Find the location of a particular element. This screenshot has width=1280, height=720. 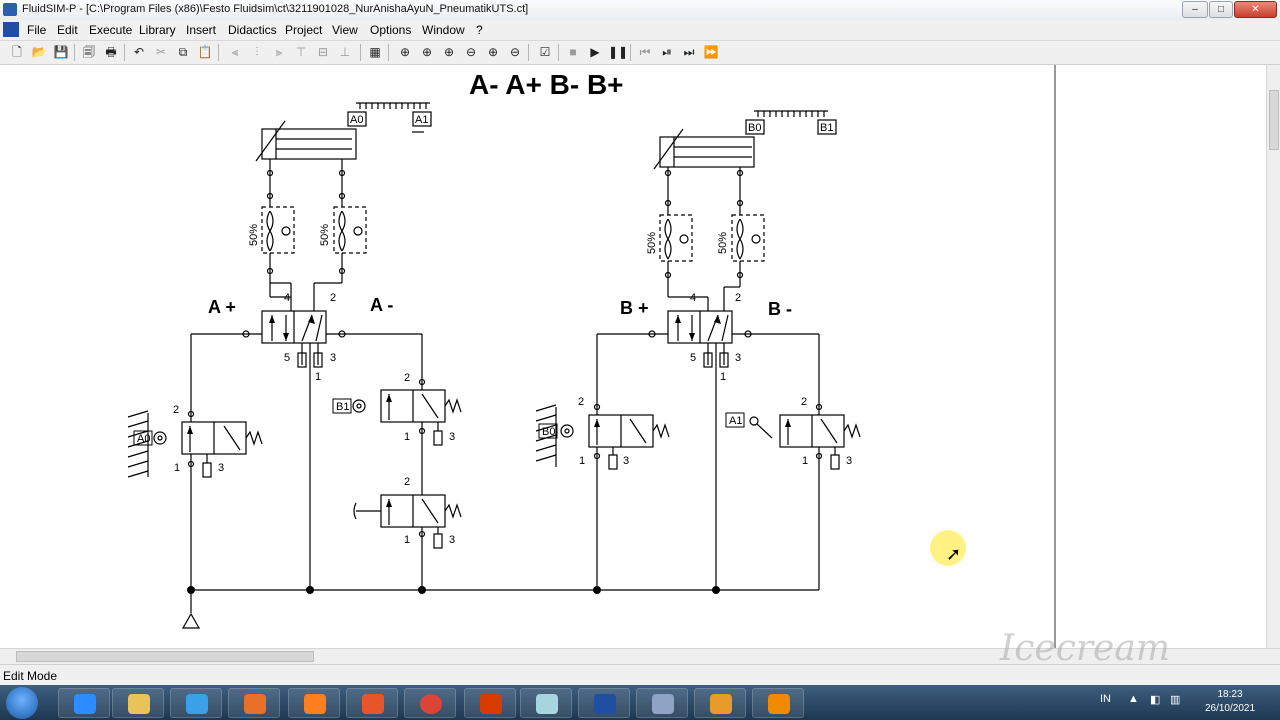

taskbar-clock: 18:23 26/10/2021 is located at coordinates (1230, 702).